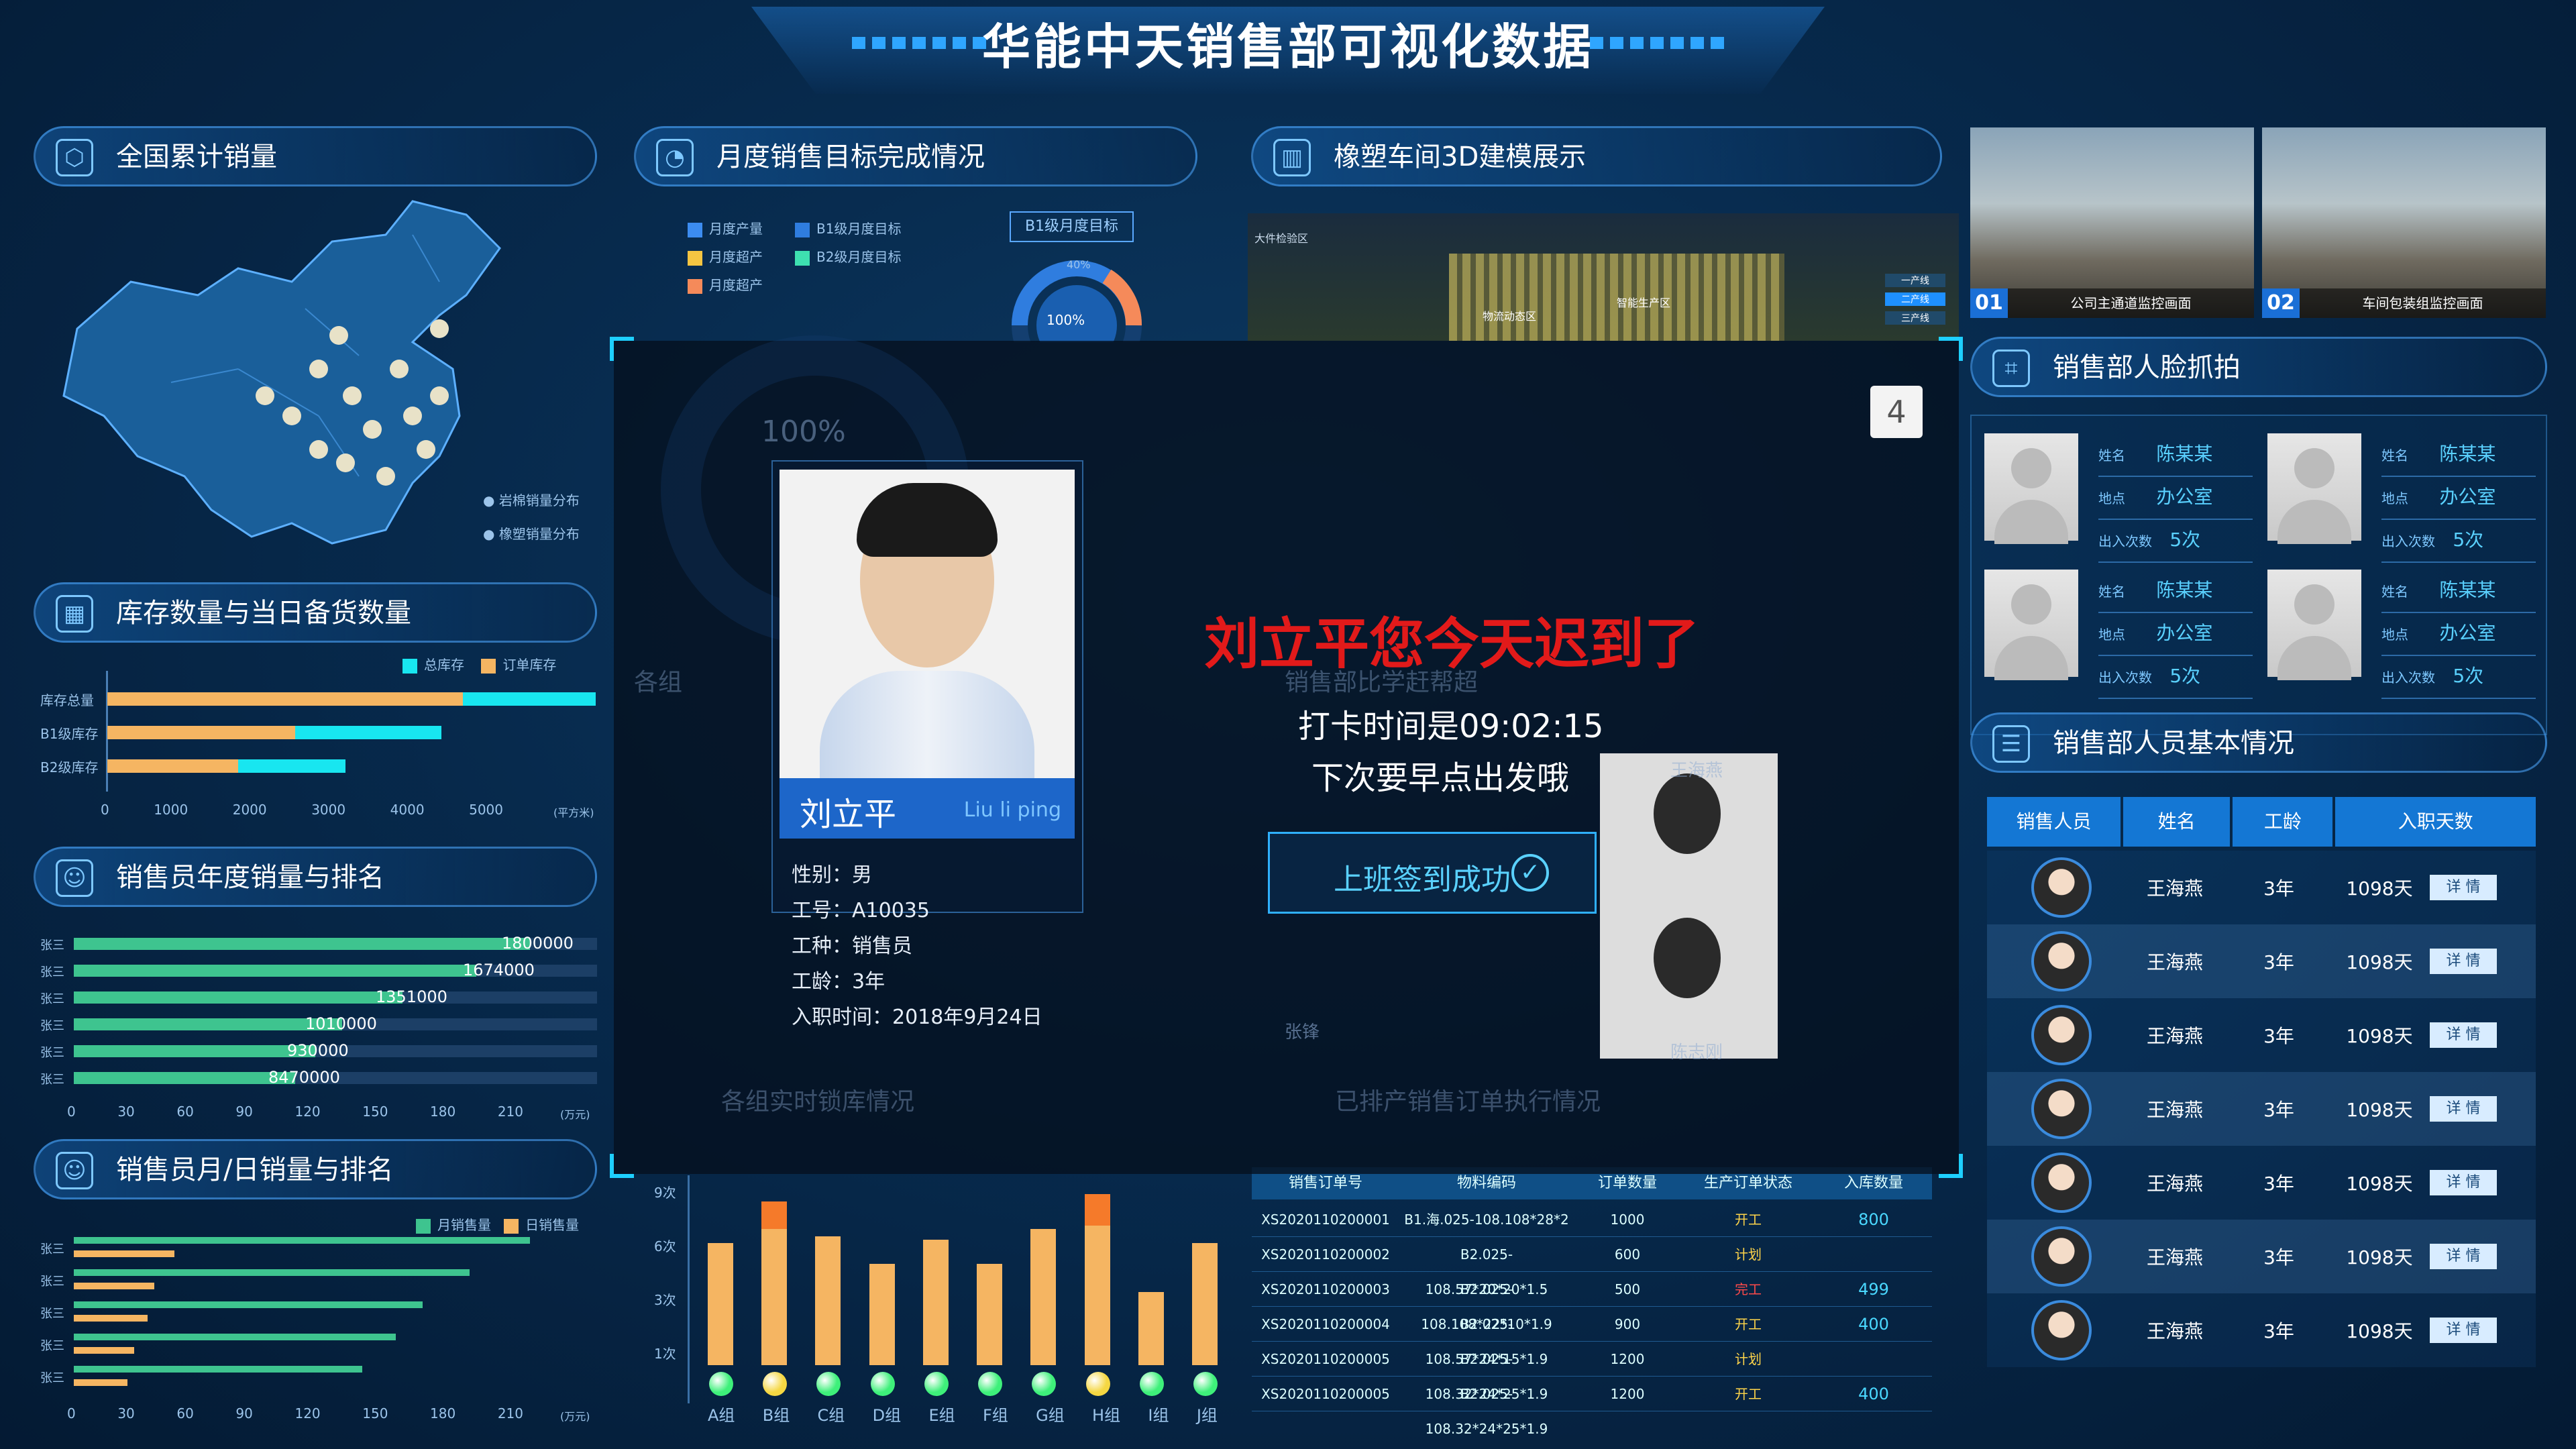 The width and height of the screenshot is (2576, 1449). Describe the element at coordinates (2111, 455) in the screenshot. I see `field-key: 姓名` at that location.